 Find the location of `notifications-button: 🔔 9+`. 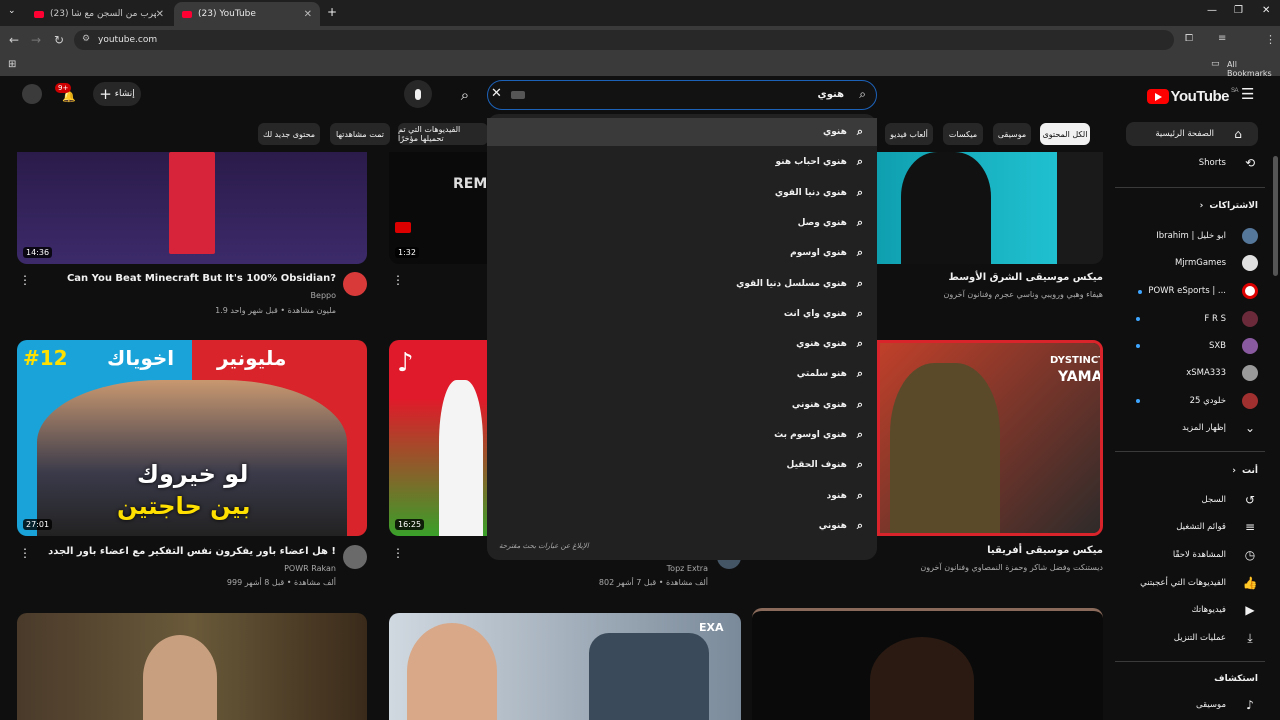

notifications-button: 🔔 9+ is located at coordinates (66, 94).